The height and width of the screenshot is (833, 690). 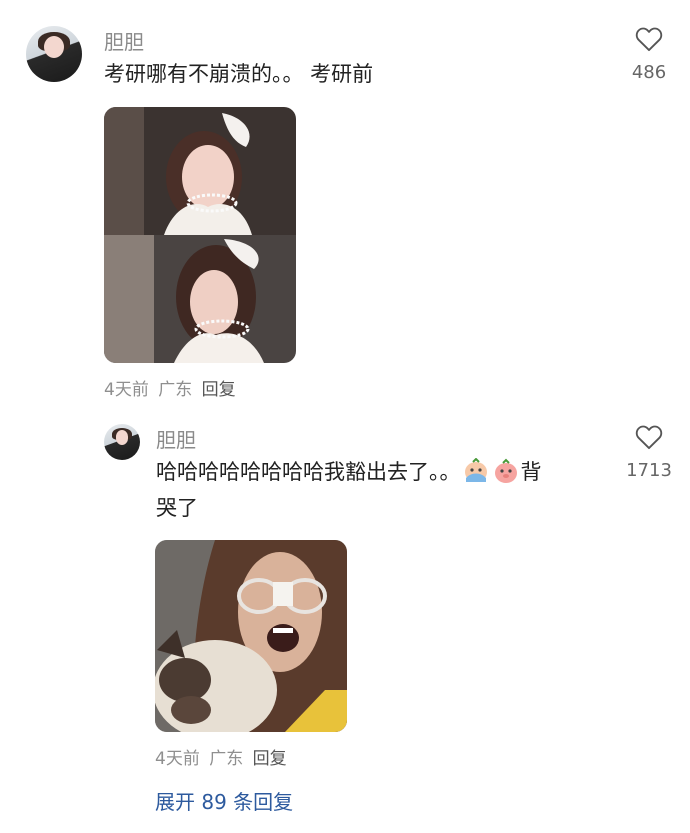 I want to click on reply-avatar, so click(x=122, y=442).